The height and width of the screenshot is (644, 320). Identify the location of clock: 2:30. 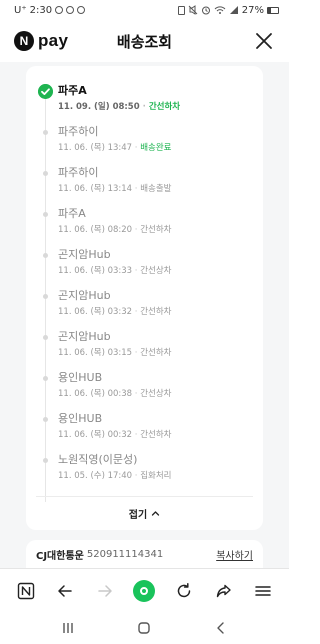
(41, 10).